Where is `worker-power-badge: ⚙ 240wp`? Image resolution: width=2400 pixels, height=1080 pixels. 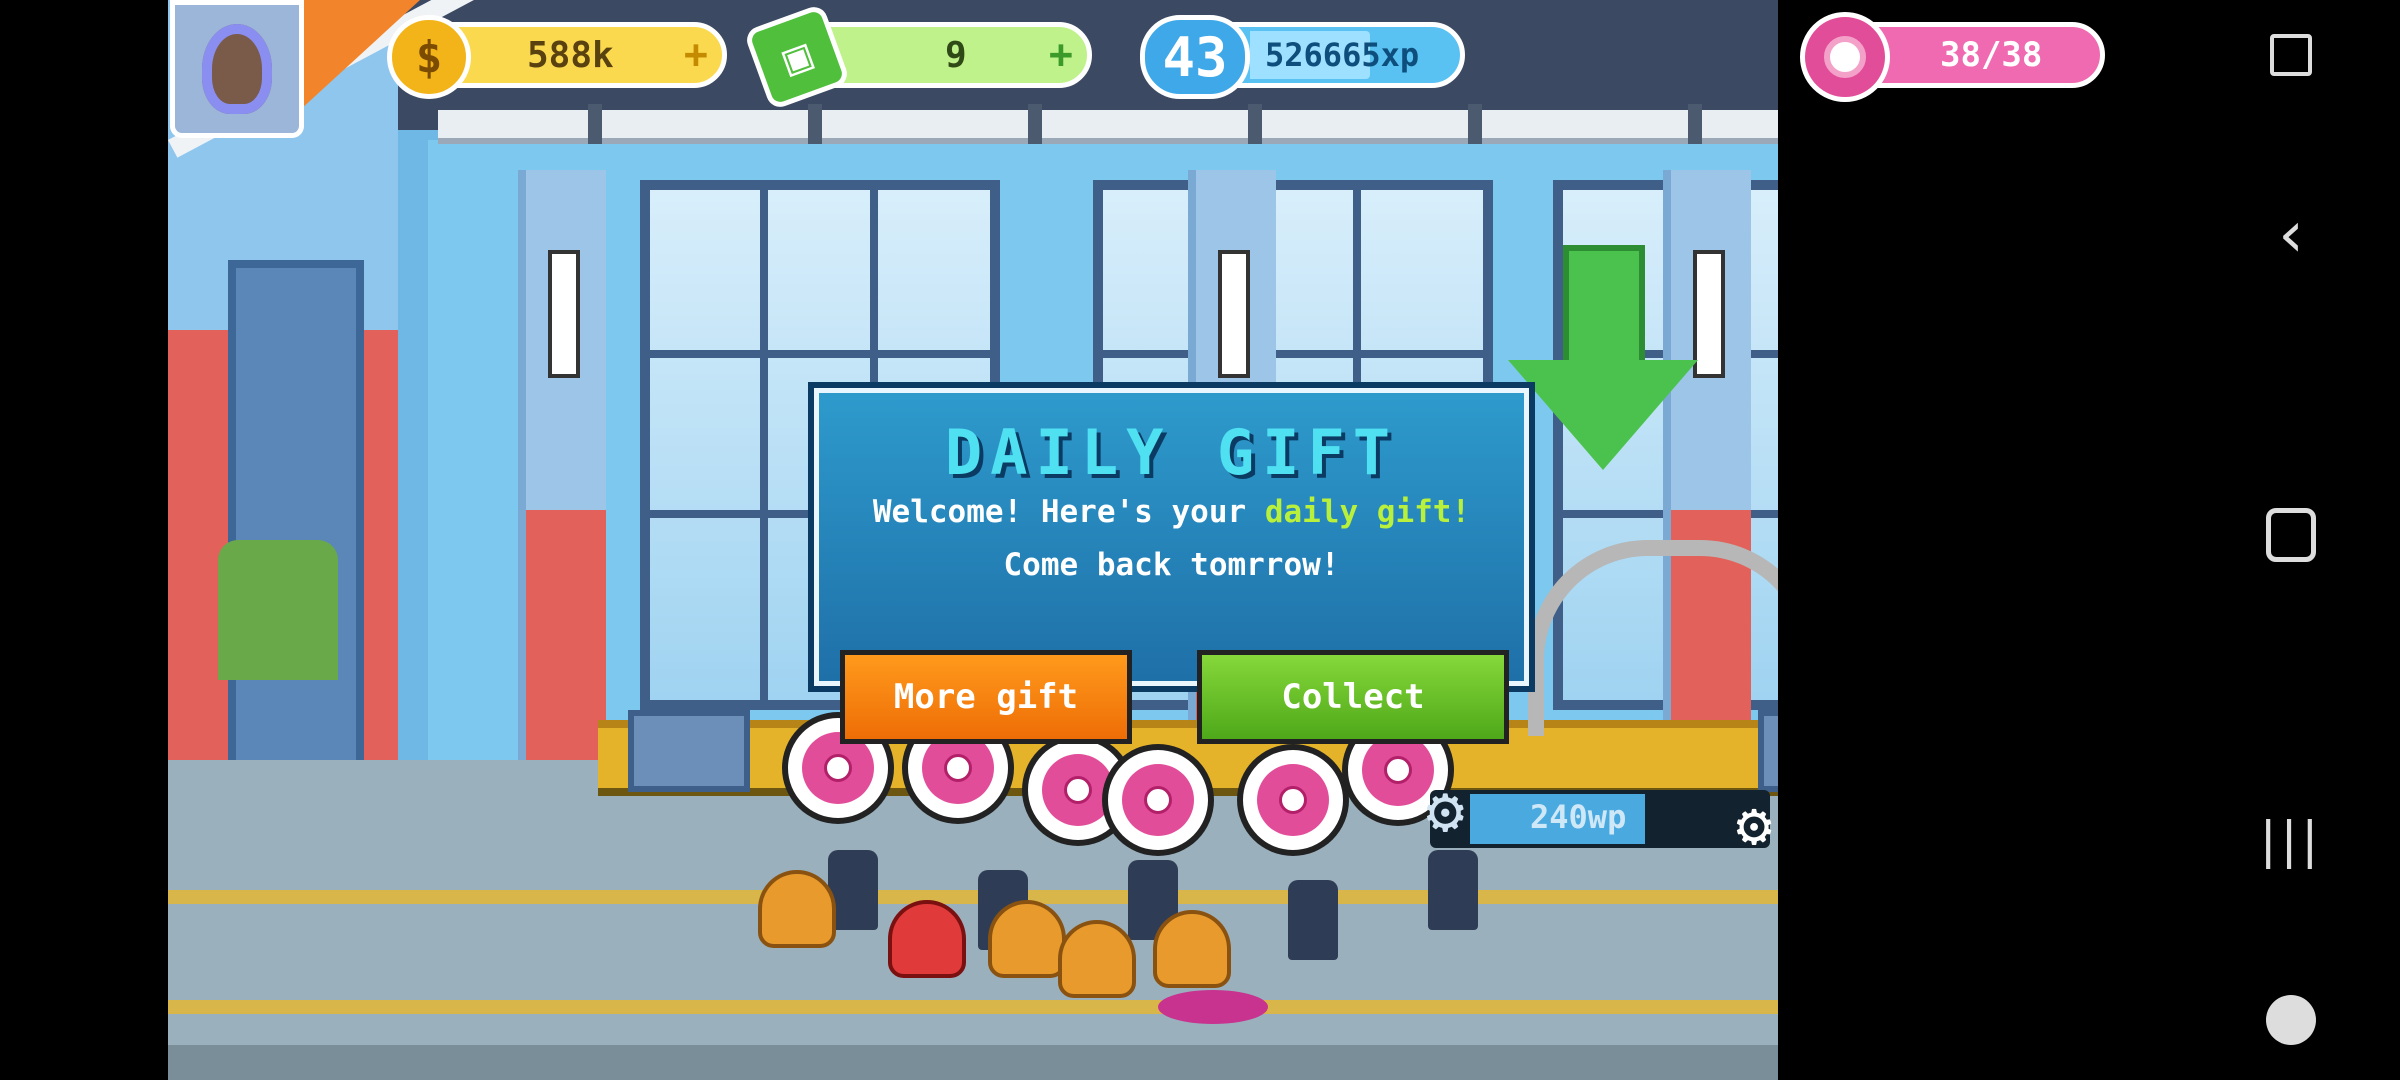
worker-power-badge: ⚙ 240wp is located at coordinates (1598, 811).